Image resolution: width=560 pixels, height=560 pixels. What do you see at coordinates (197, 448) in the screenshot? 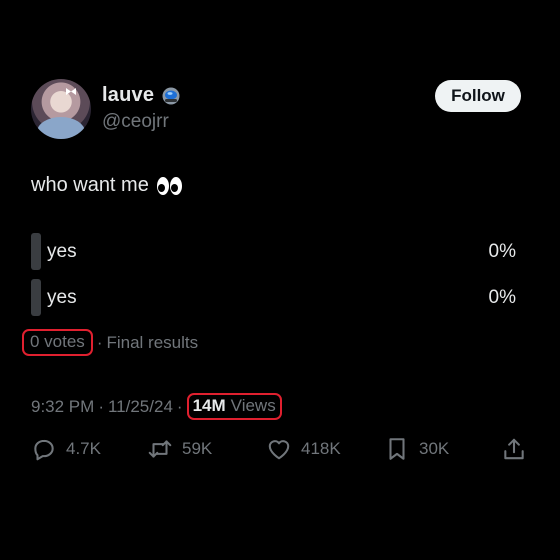
I see `repost-count: 59K` at bounding box center [197, 448].